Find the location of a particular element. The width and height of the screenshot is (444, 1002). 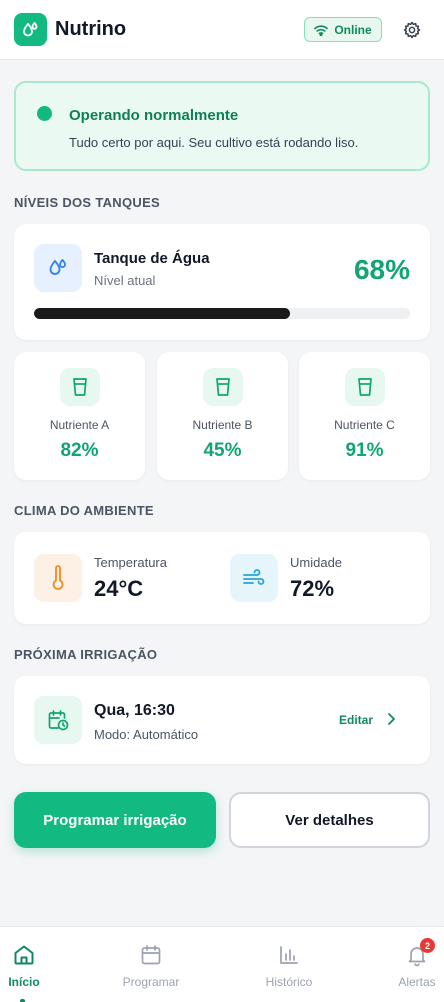

section-title-tanks: NÍVEIS DOS TANQUES is located at coordinates (87, 202).